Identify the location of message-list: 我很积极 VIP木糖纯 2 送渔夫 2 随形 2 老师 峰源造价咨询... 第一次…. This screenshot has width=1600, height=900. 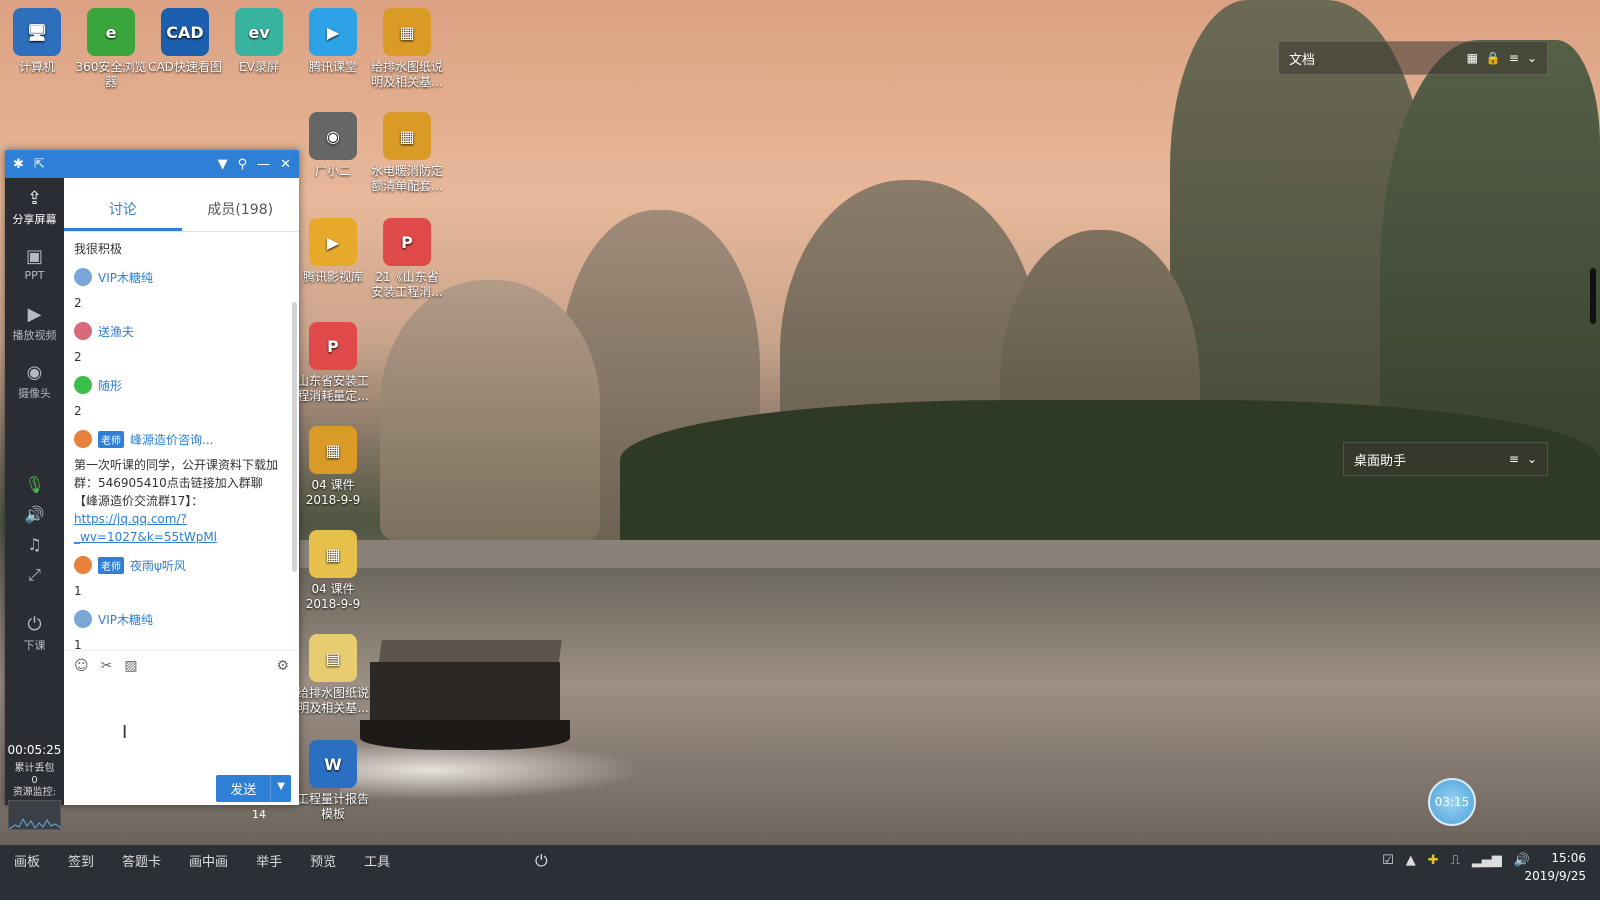
(181, 441).